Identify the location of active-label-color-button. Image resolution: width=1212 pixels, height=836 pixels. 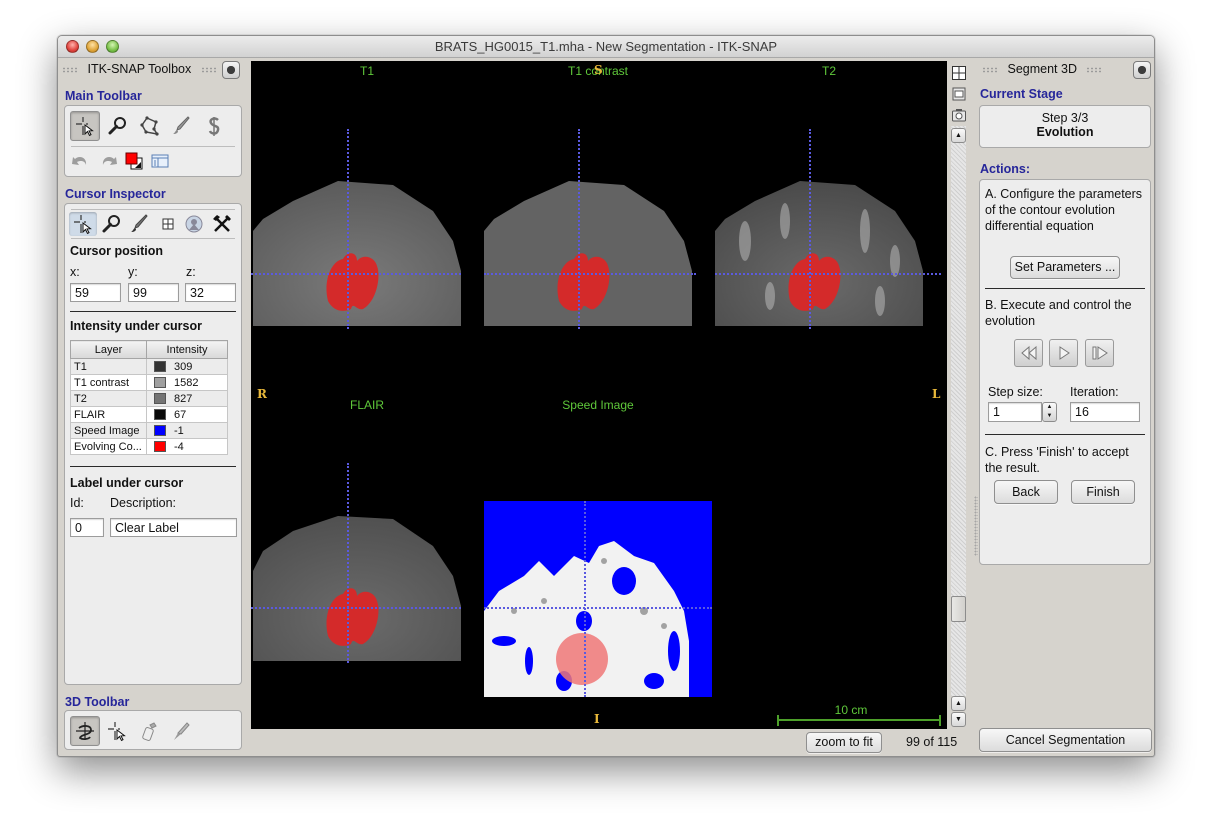
(134, 161).